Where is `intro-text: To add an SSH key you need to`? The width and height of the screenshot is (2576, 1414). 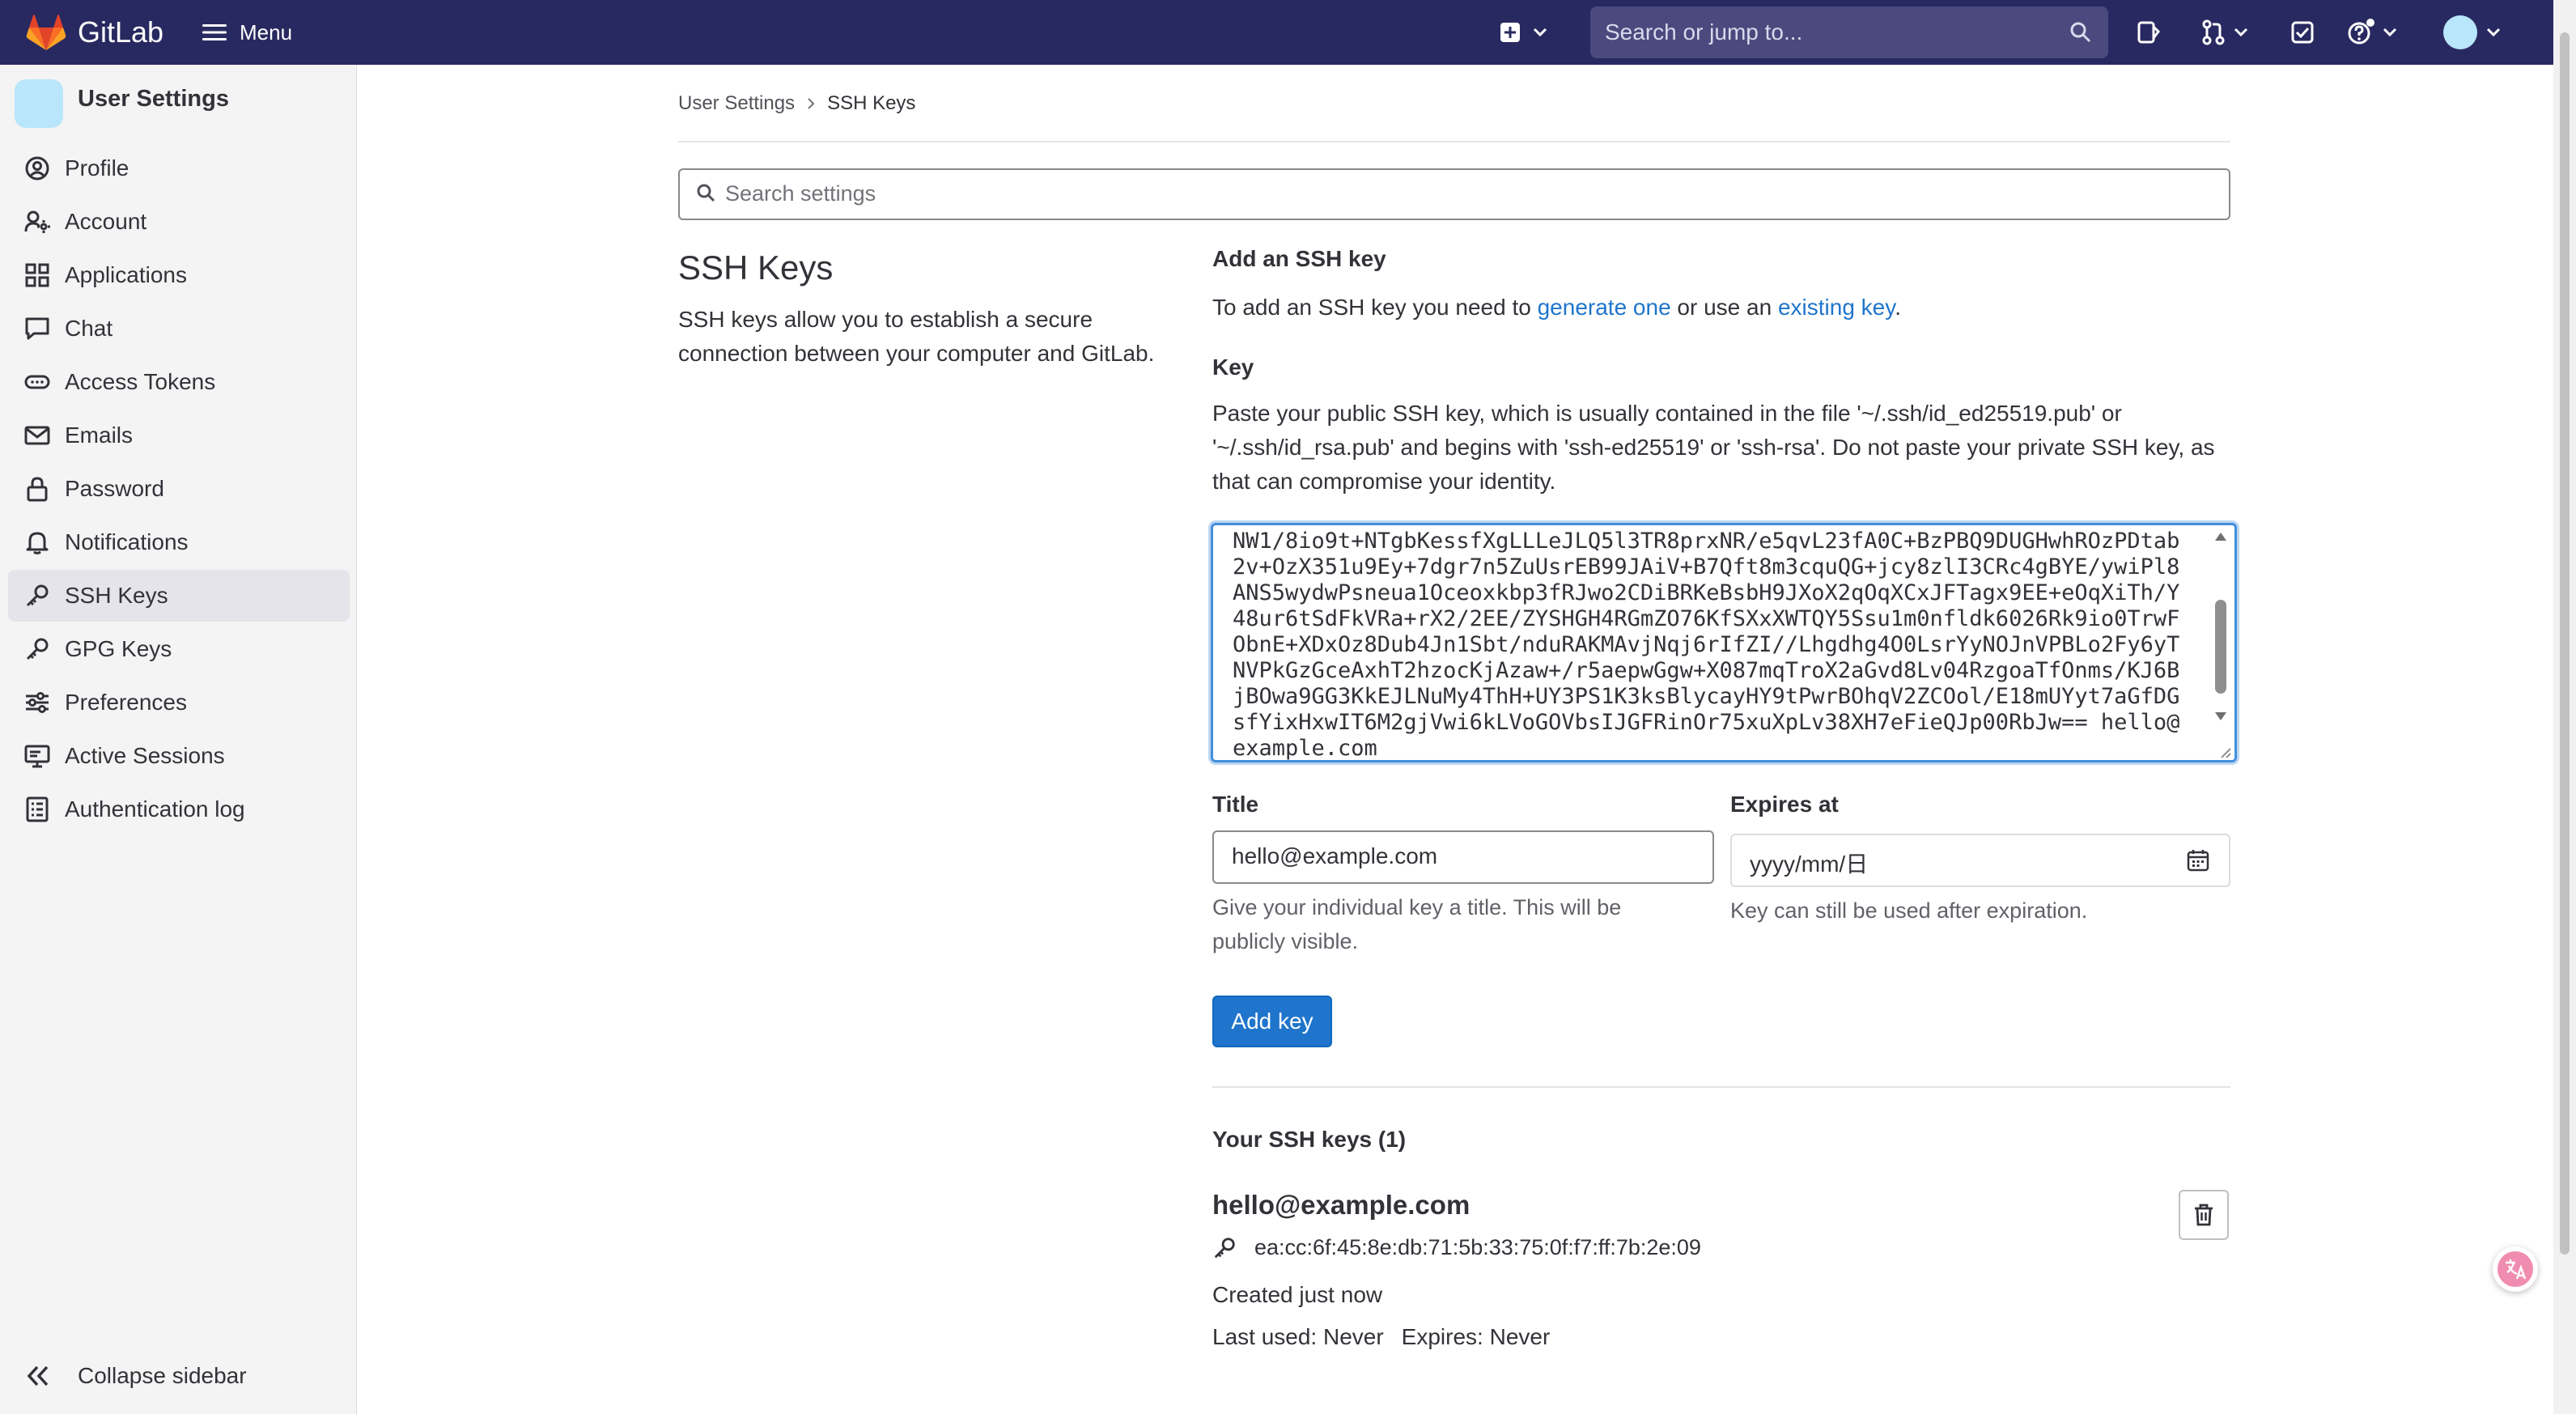
intro-text: To add an SSH key you need to is located at coordinates (1375, 307).